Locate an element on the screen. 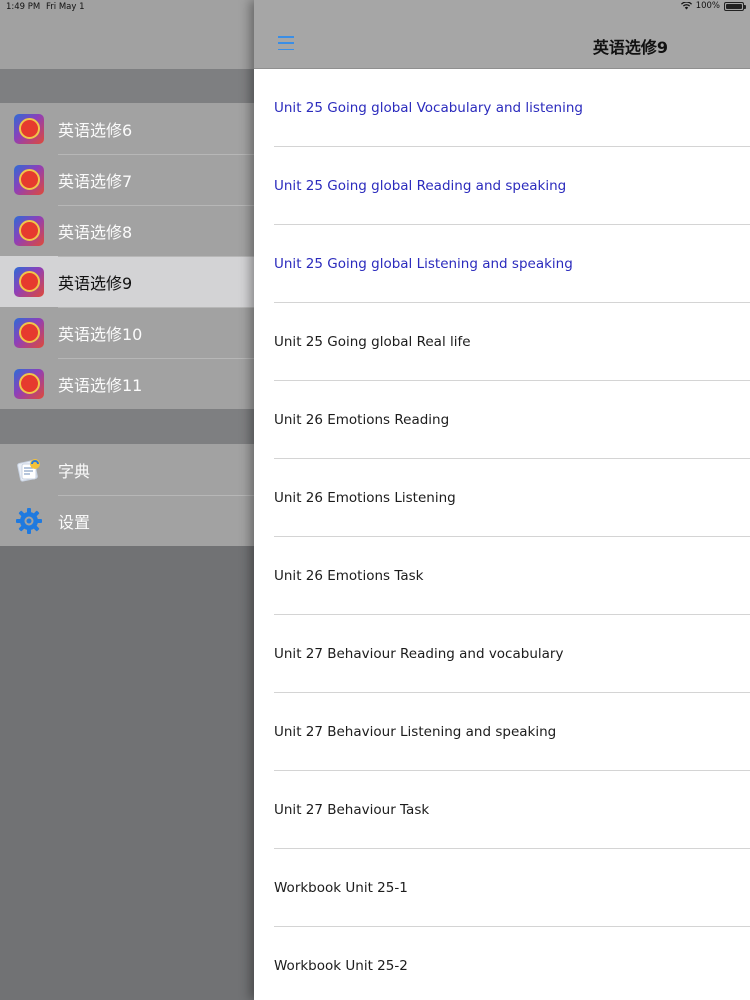 The width and height of the screenshot is (750, 1000). status-bar: 1:49 PM Fri May 1 100% is located at coordinates (375, 7).